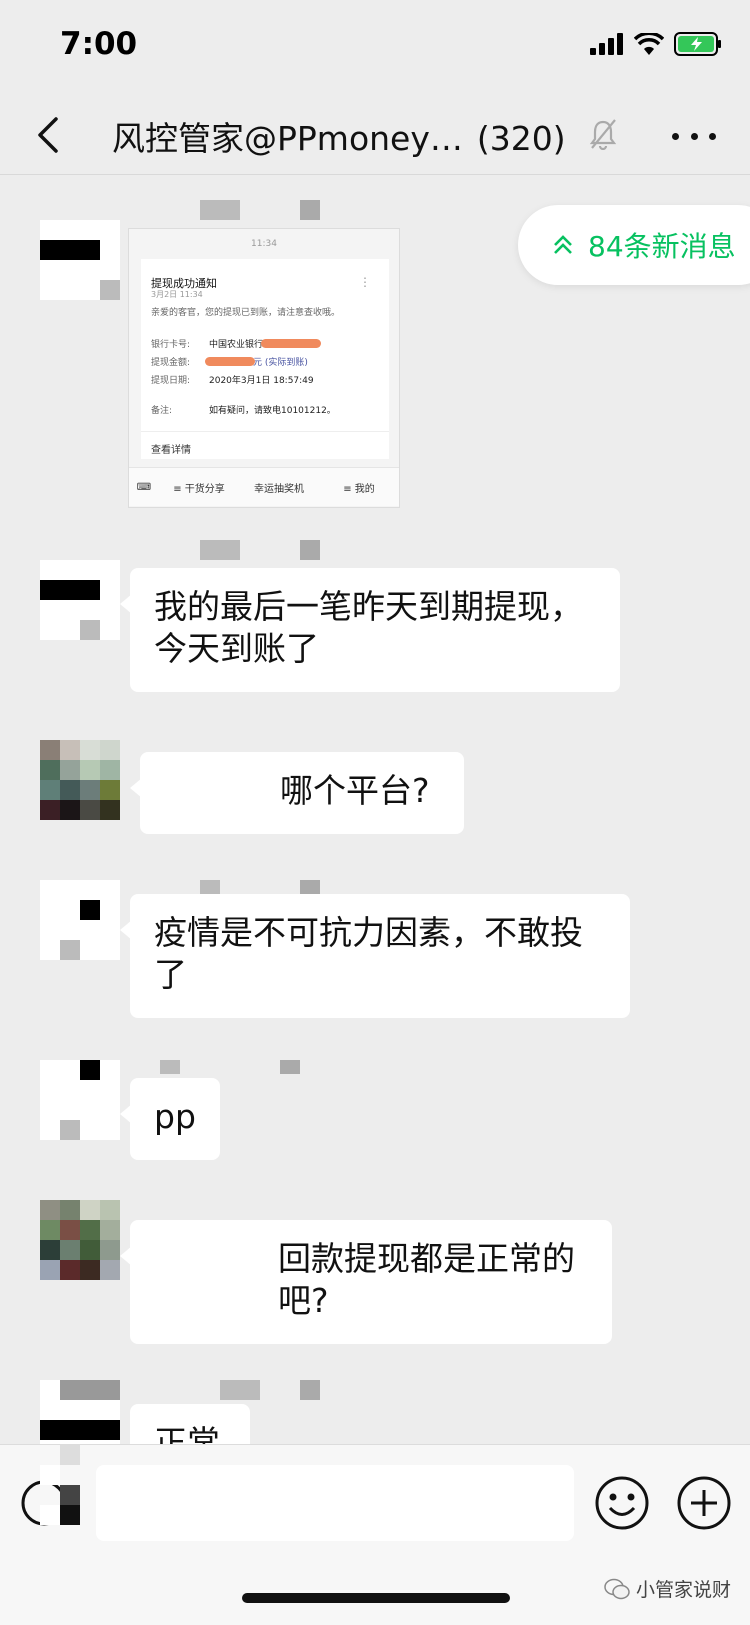 This screenshot has width=750, height=1625. I want to click on home-indicator, so click(376, 1598).